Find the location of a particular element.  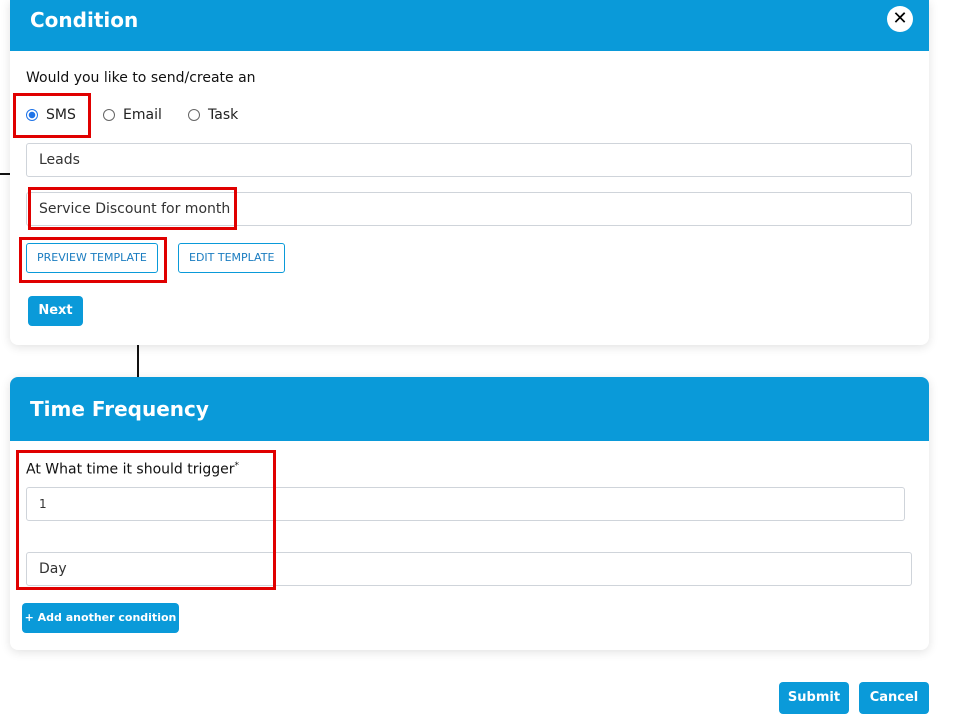

audience-select: Leads is located at coordinates (469, 160).